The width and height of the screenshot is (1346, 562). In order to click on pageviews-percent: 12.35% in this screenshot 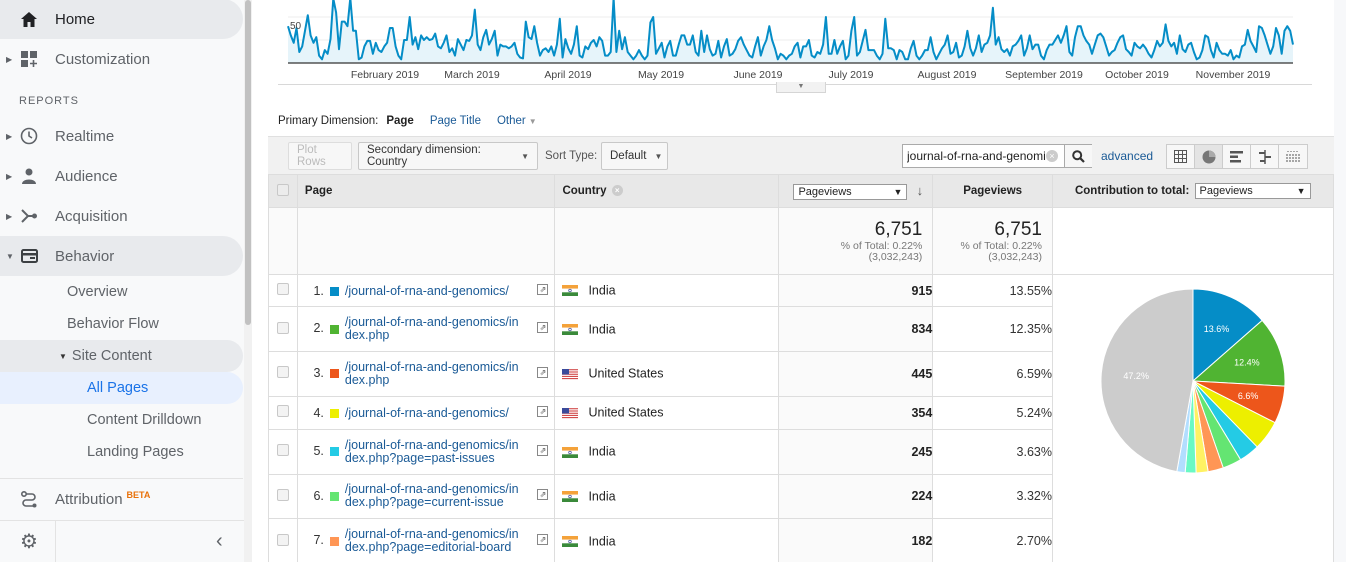, I will do `click(992, 329)`.